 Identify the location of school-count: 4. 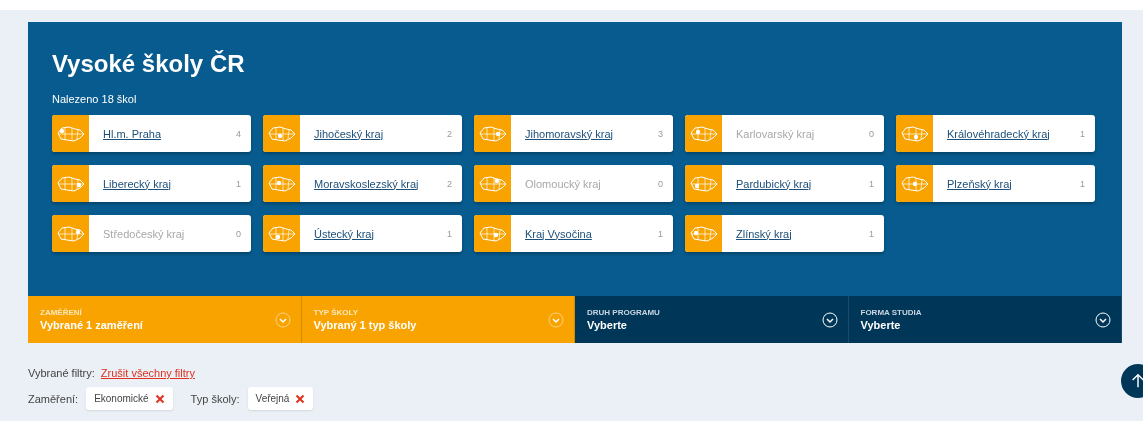
(239, 133).